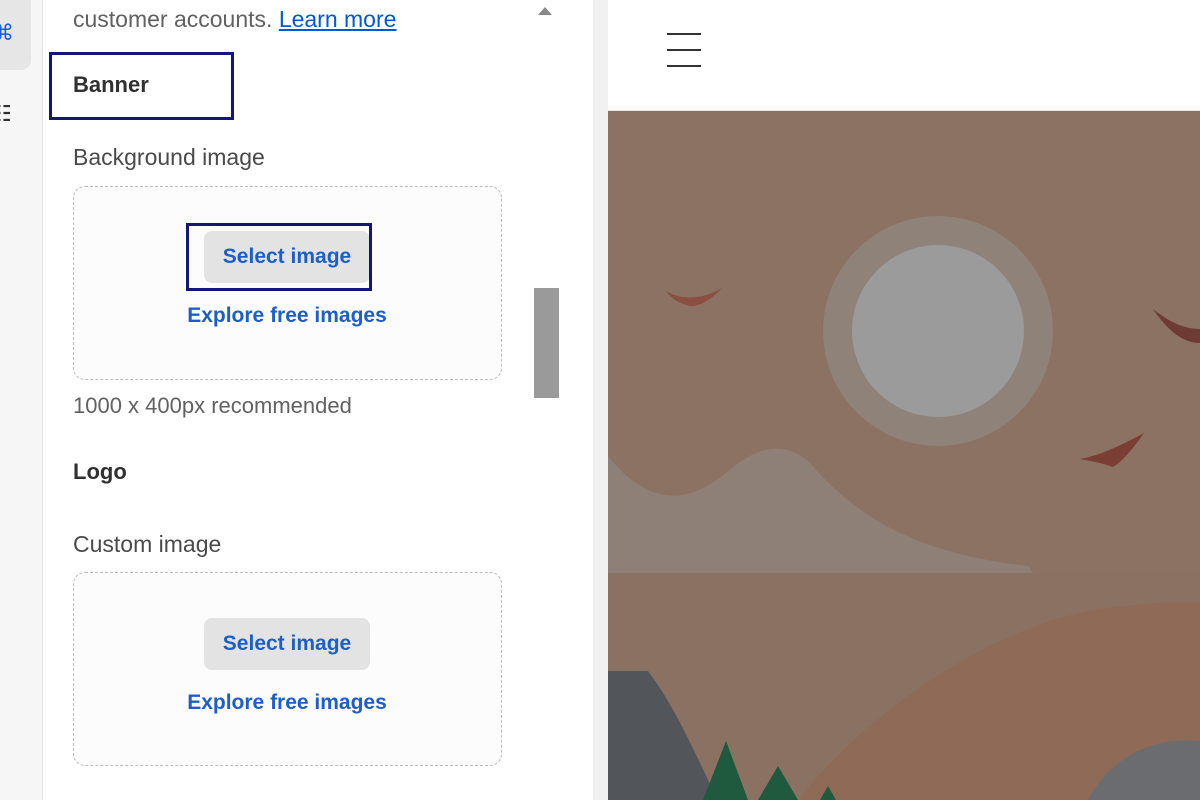 The image size is (1200, 800). I want to click on background-explore-free-images-link: Explore free images, so click(287, 316).